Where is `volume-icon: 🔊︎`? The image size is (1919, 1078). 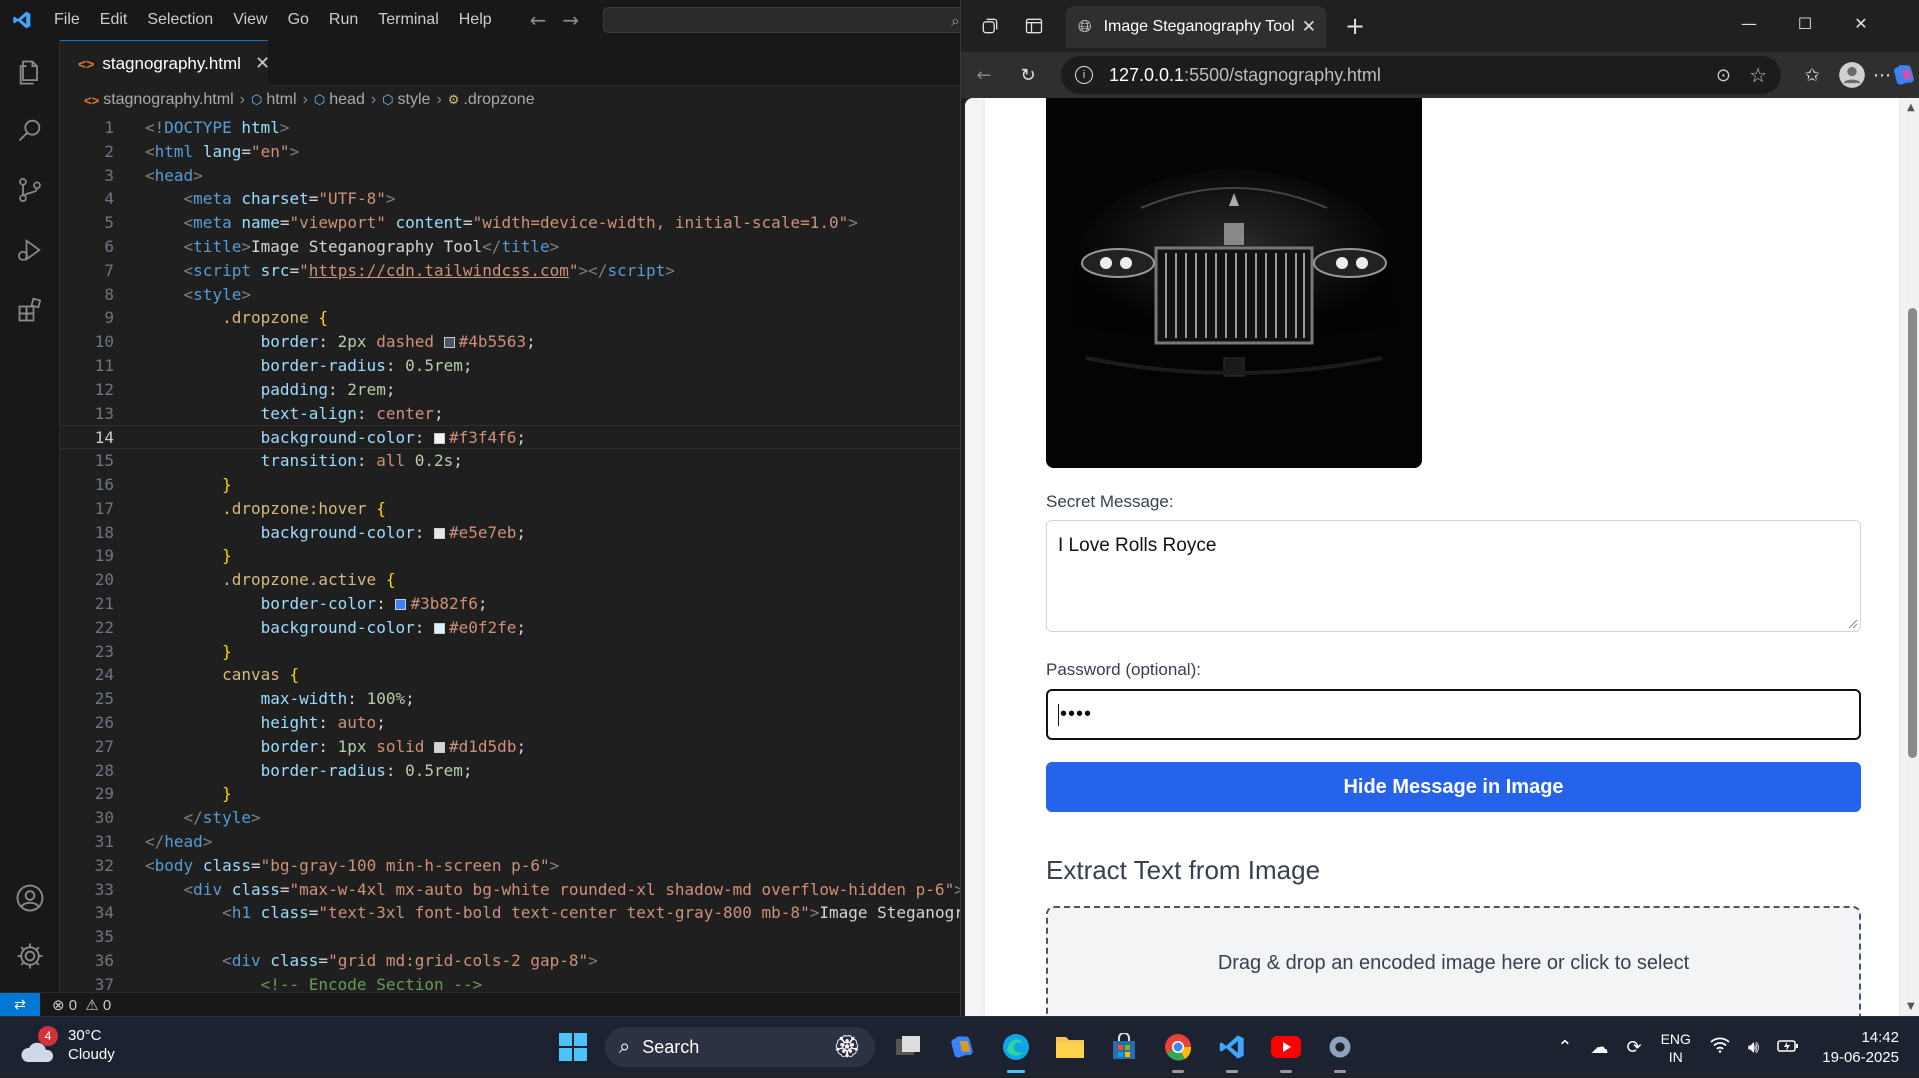
volume-icon: 🔊︎ is located at coordinates (1753, 1047).